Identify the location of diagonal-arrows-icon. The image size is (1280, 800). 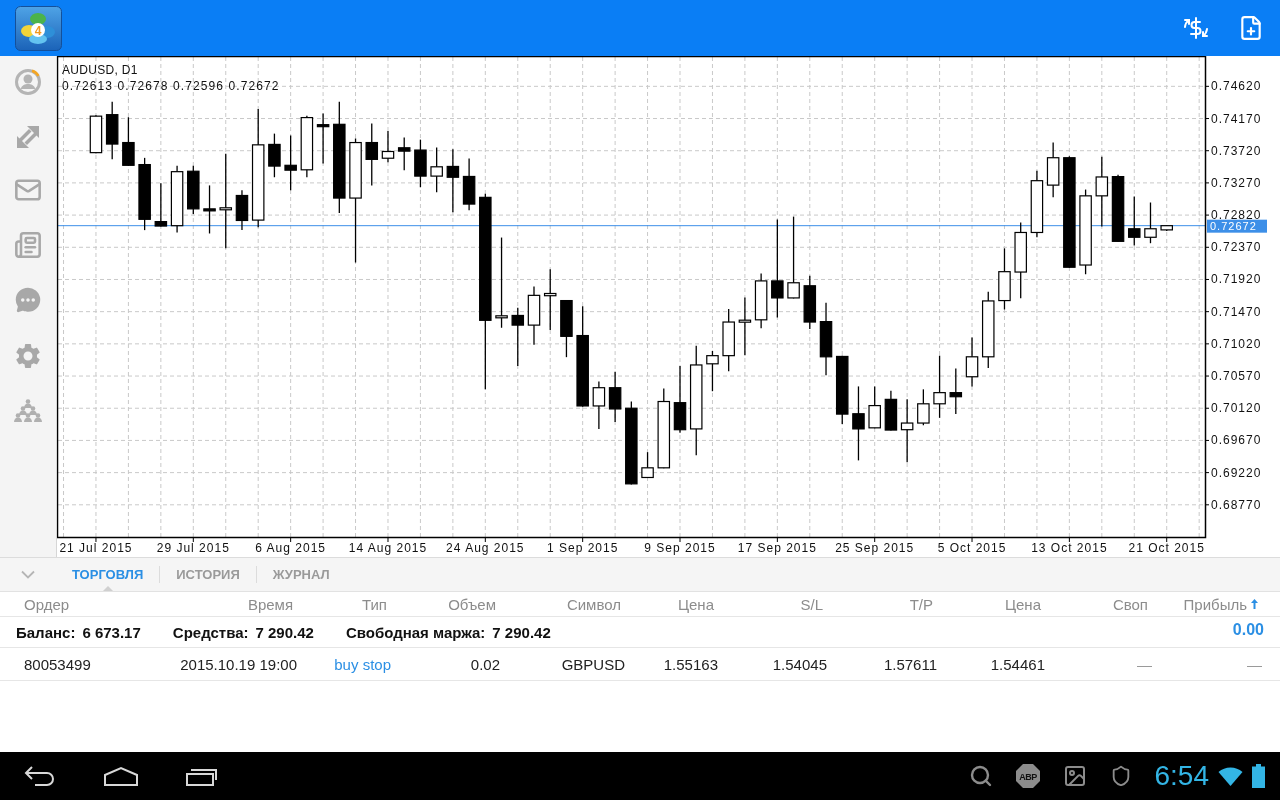
(28, 136).